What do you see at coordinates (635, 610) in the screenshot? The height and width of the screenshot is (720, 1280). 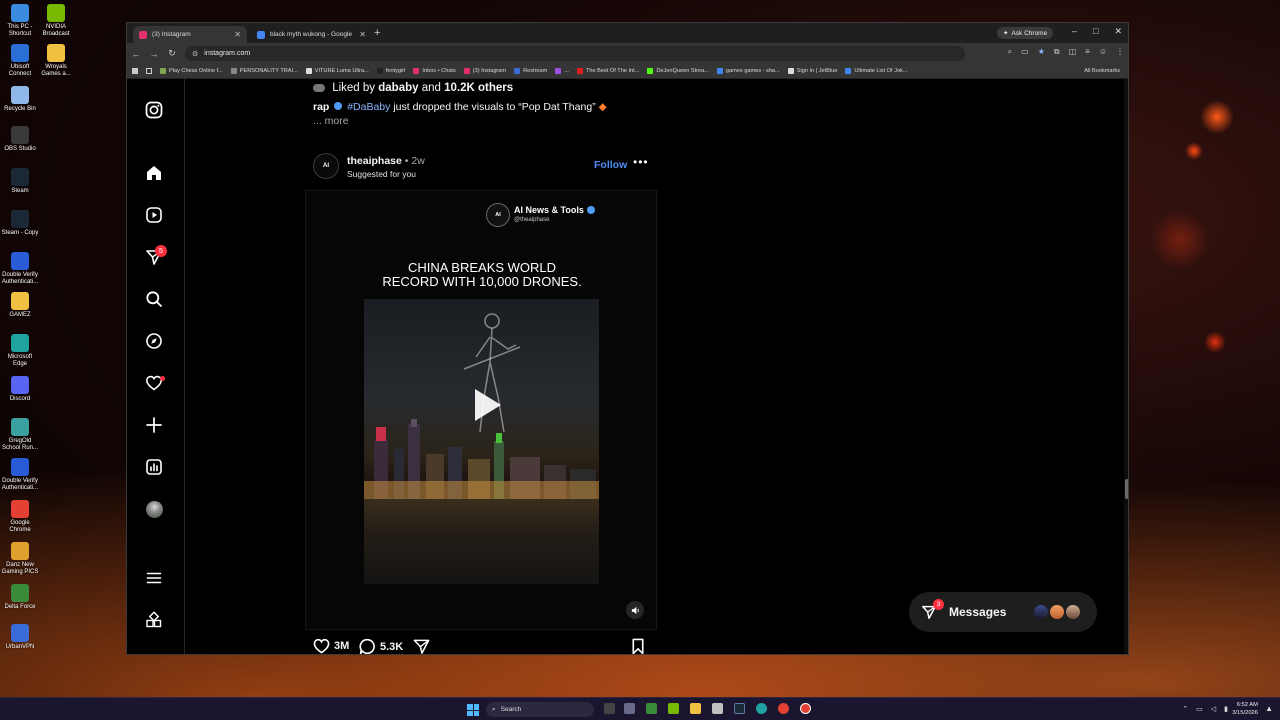 I see `mute-toggle-icon` at bounding box center [635, 610].